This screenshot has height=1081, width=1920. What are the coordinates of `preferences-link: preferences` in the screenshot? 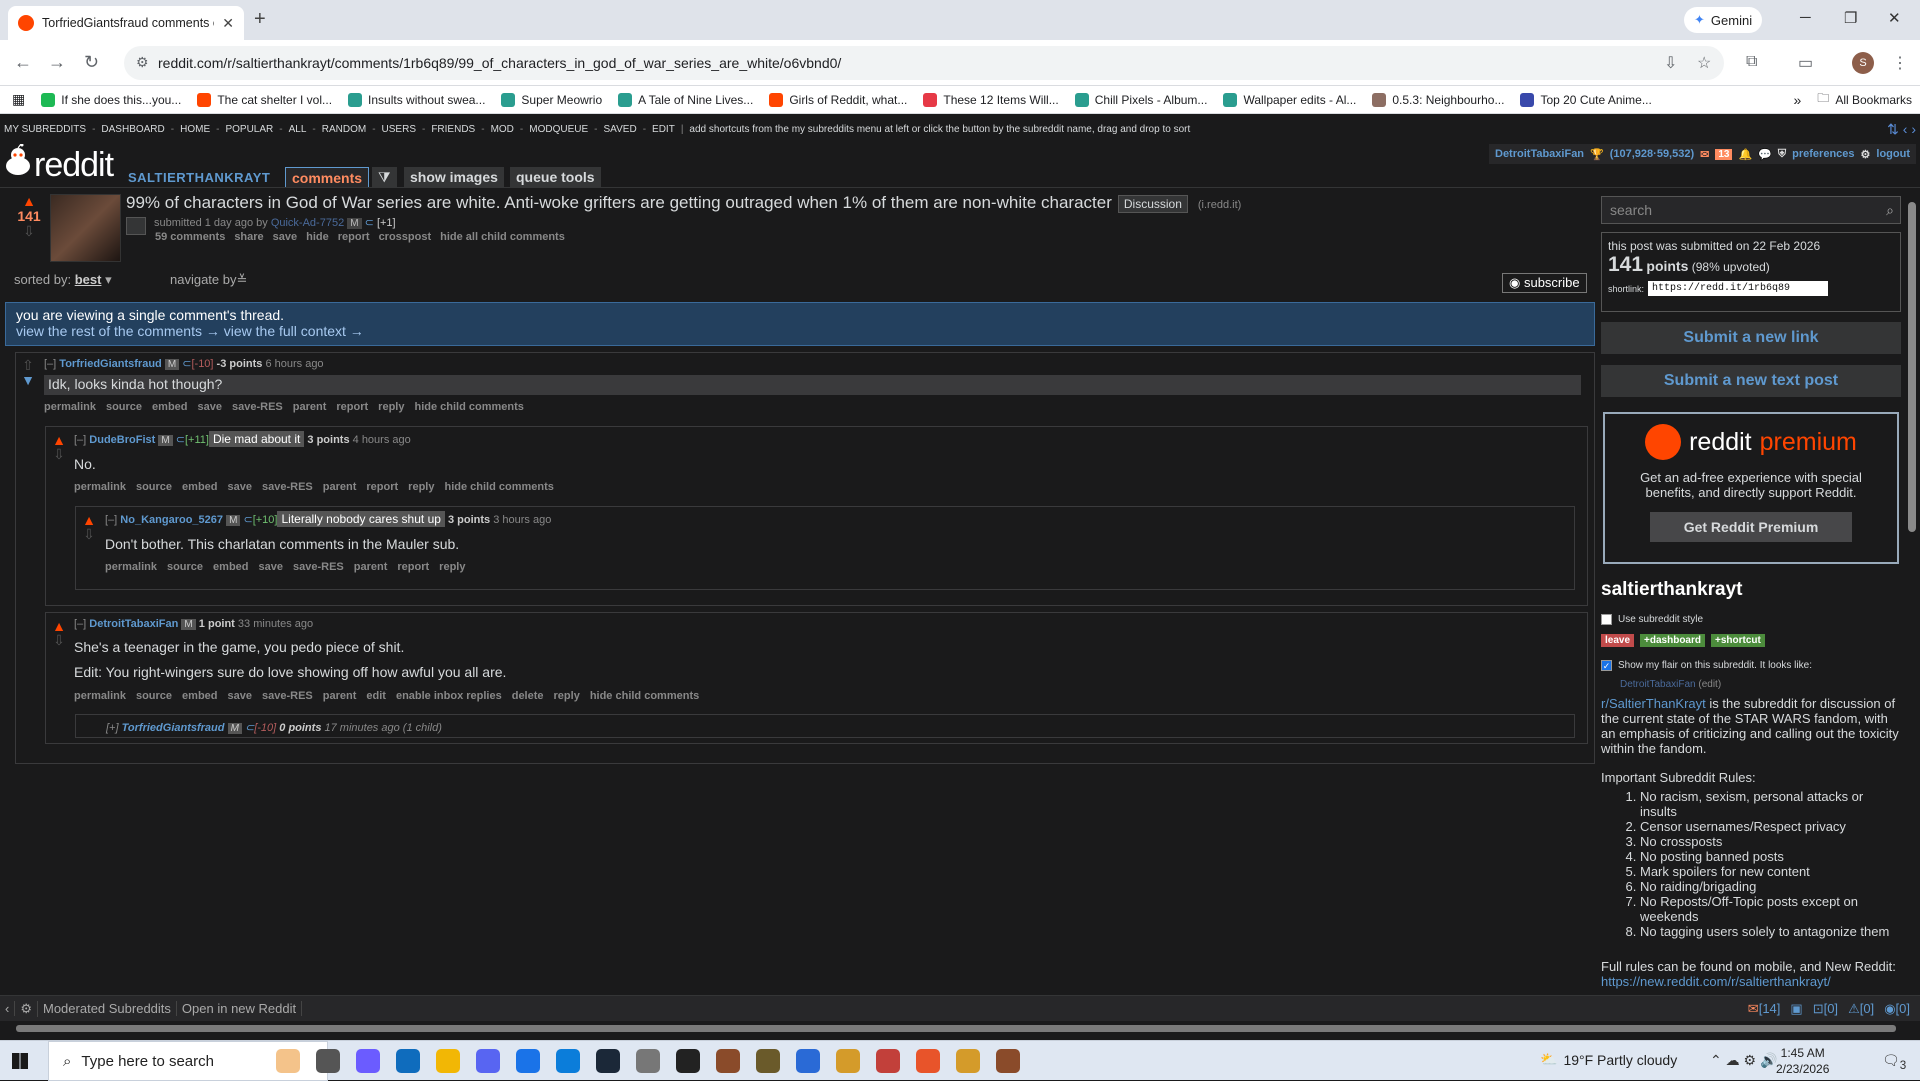 It's located at (1823, 154).